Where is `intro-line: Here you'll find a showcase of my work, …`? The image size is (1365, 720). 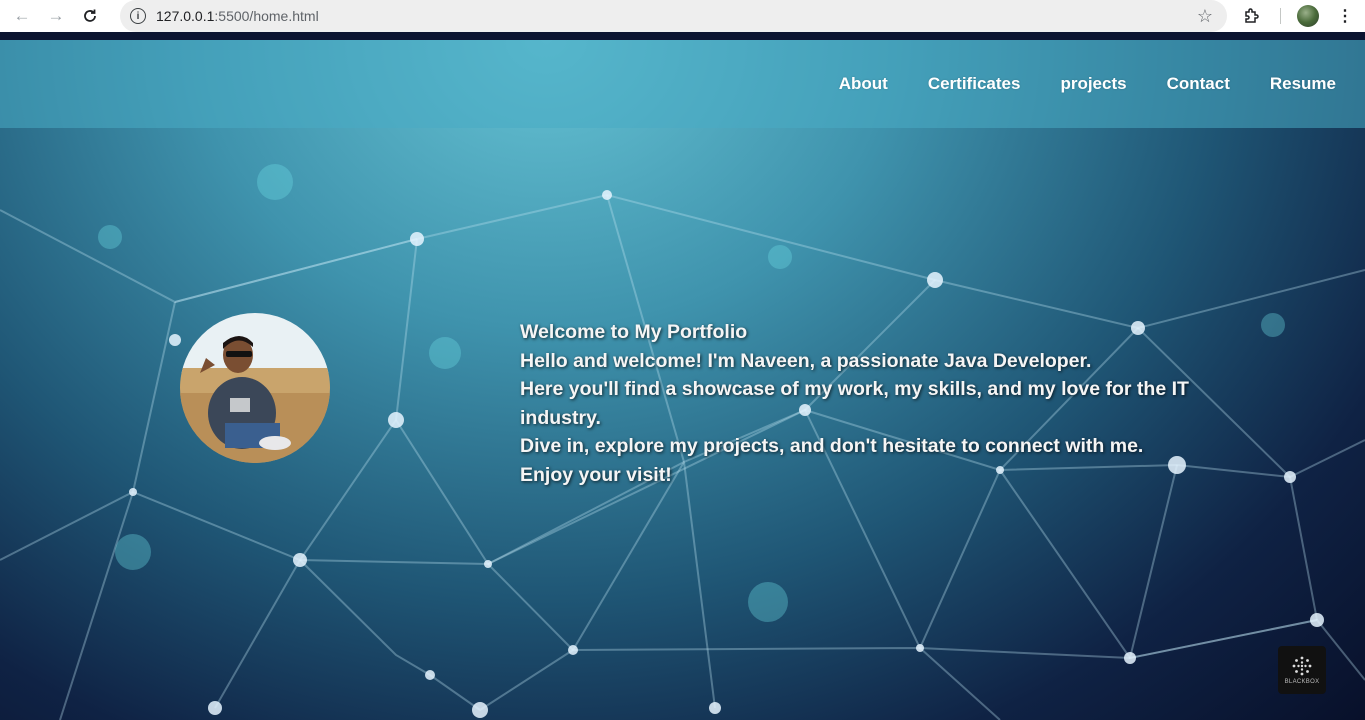
intro-line: Here you'll find a showcase of my work, … is located at coordinates (854, 403).